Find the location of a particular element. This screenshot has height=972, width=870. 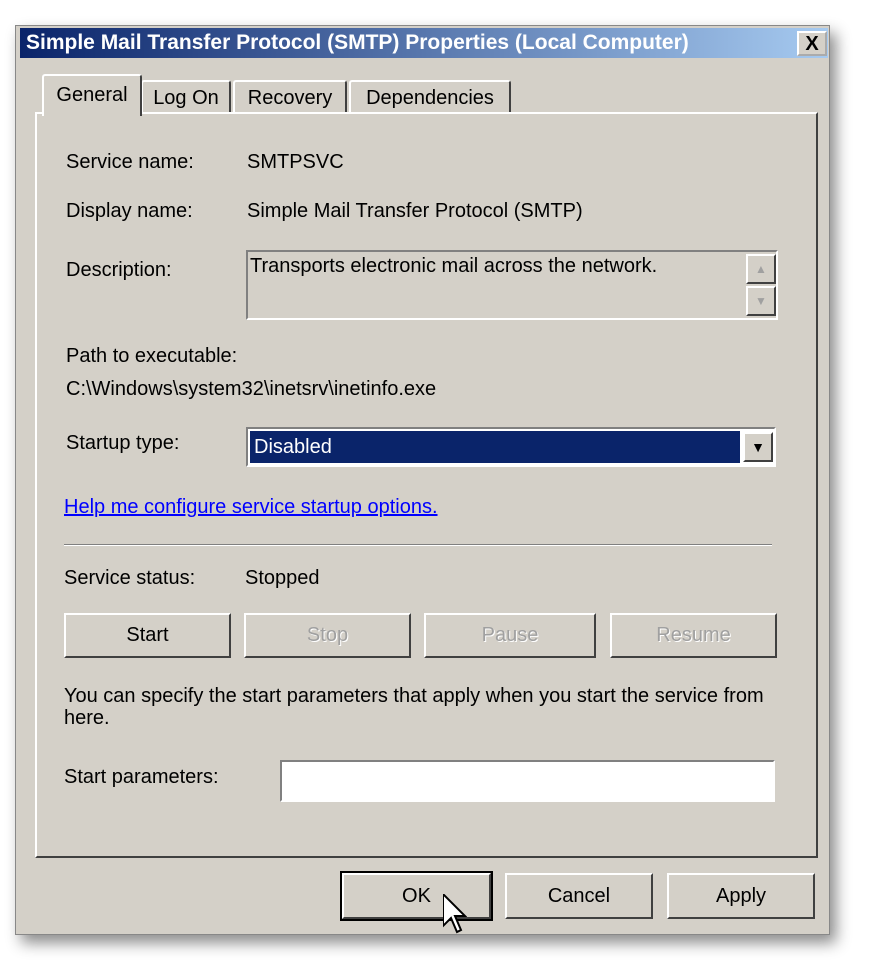

description-label: Description: is located at coordinates (119, 270).